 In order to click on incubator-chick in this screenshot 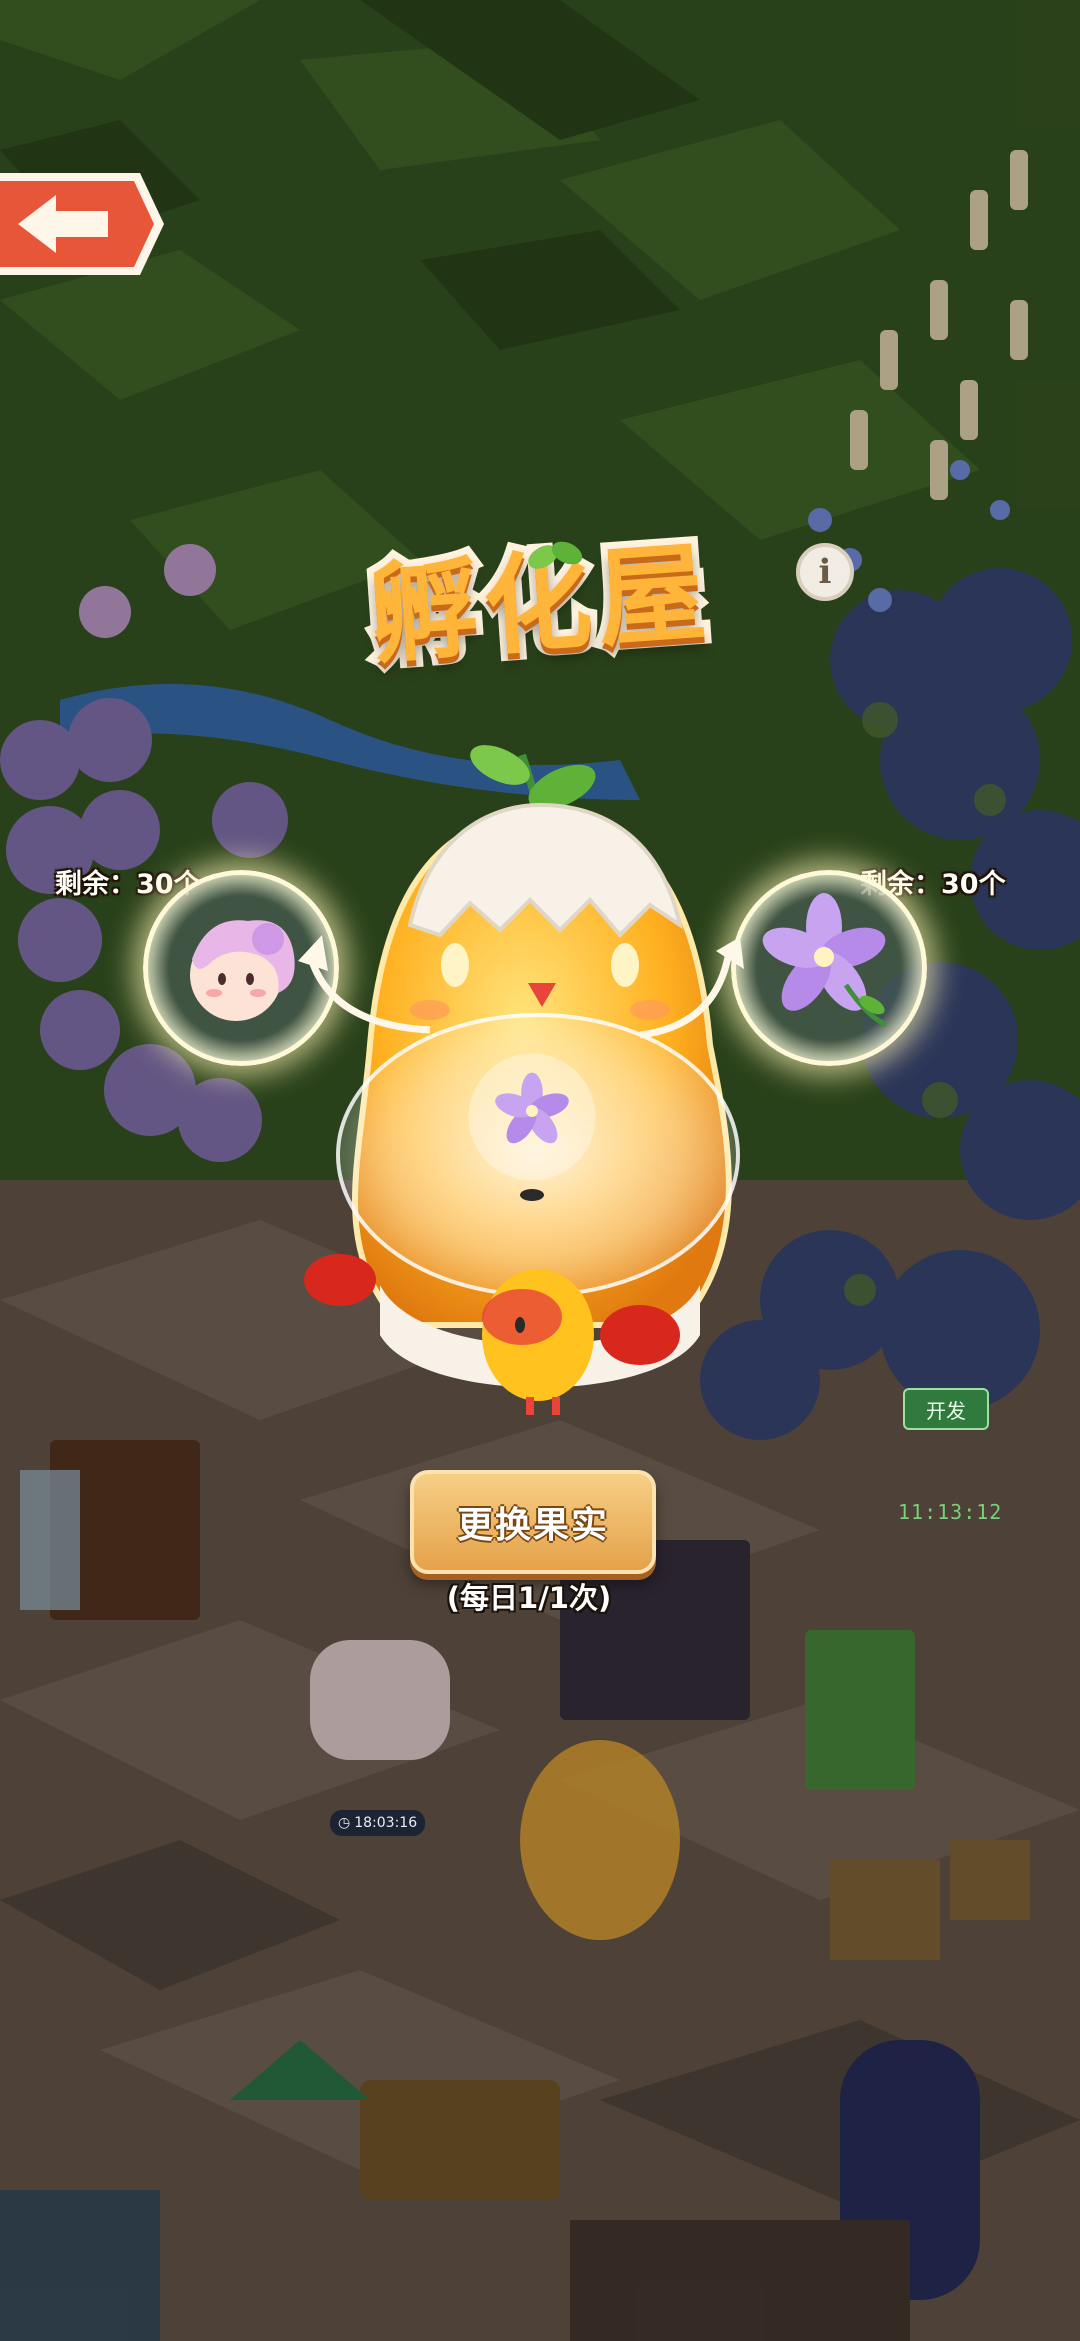, I will do `click(521, 1080)`.